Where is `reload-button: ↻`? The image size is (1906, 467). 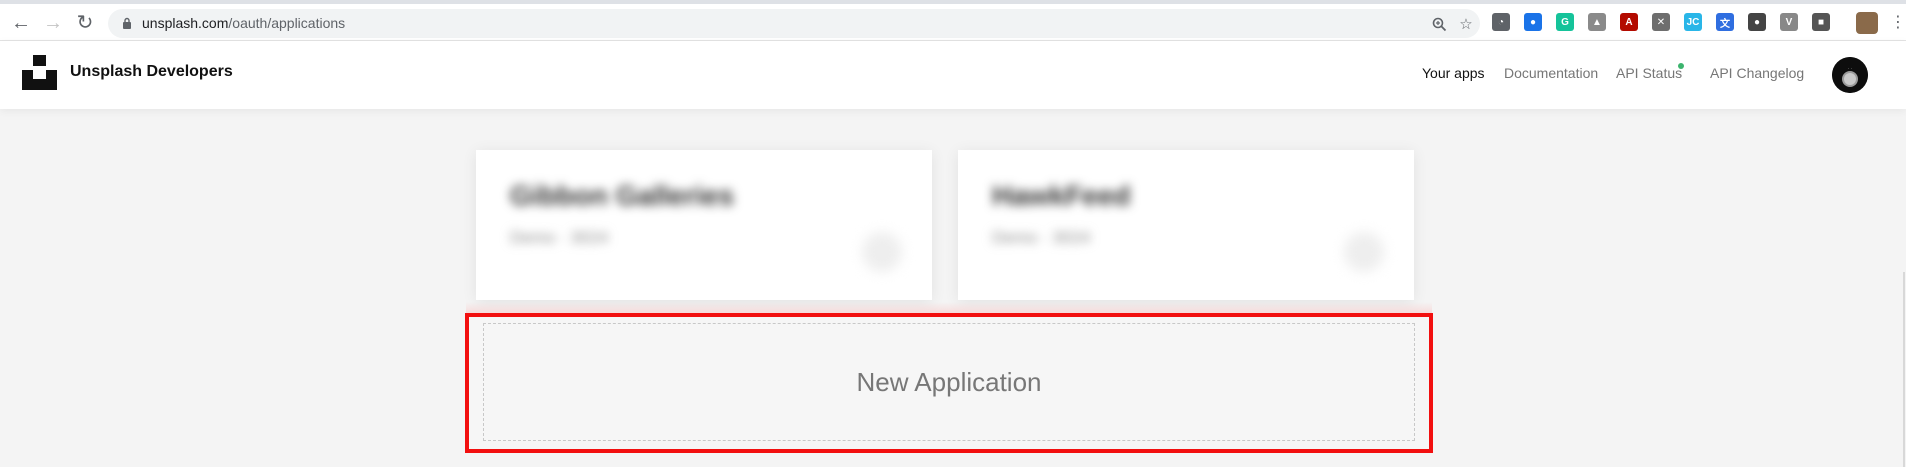
reload-button: ↻ is located at coordinates (85, 23).